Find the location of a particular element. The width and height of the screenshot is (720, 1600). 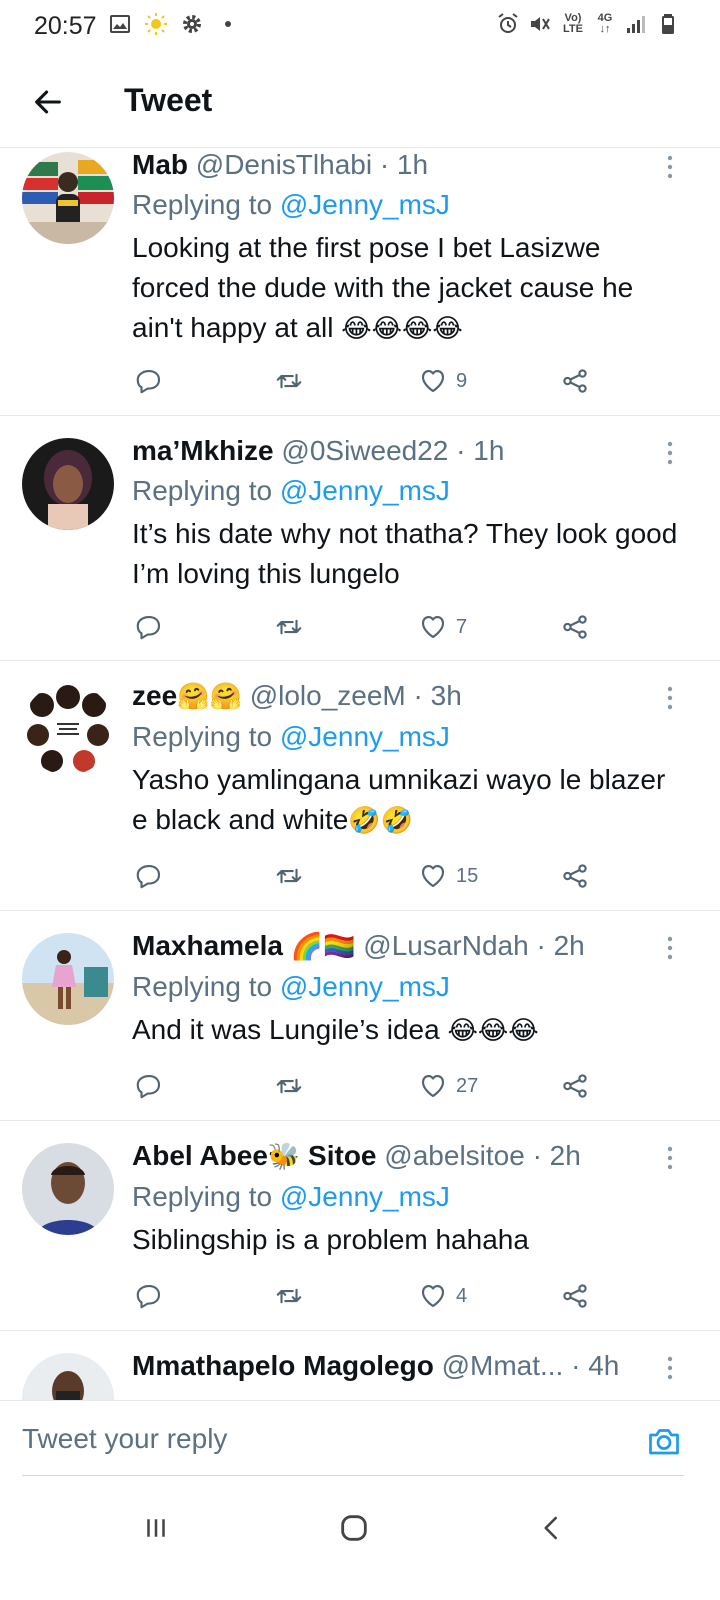

handle-time: @0Siweed22 · 1h is located at coordinates (393, 450).